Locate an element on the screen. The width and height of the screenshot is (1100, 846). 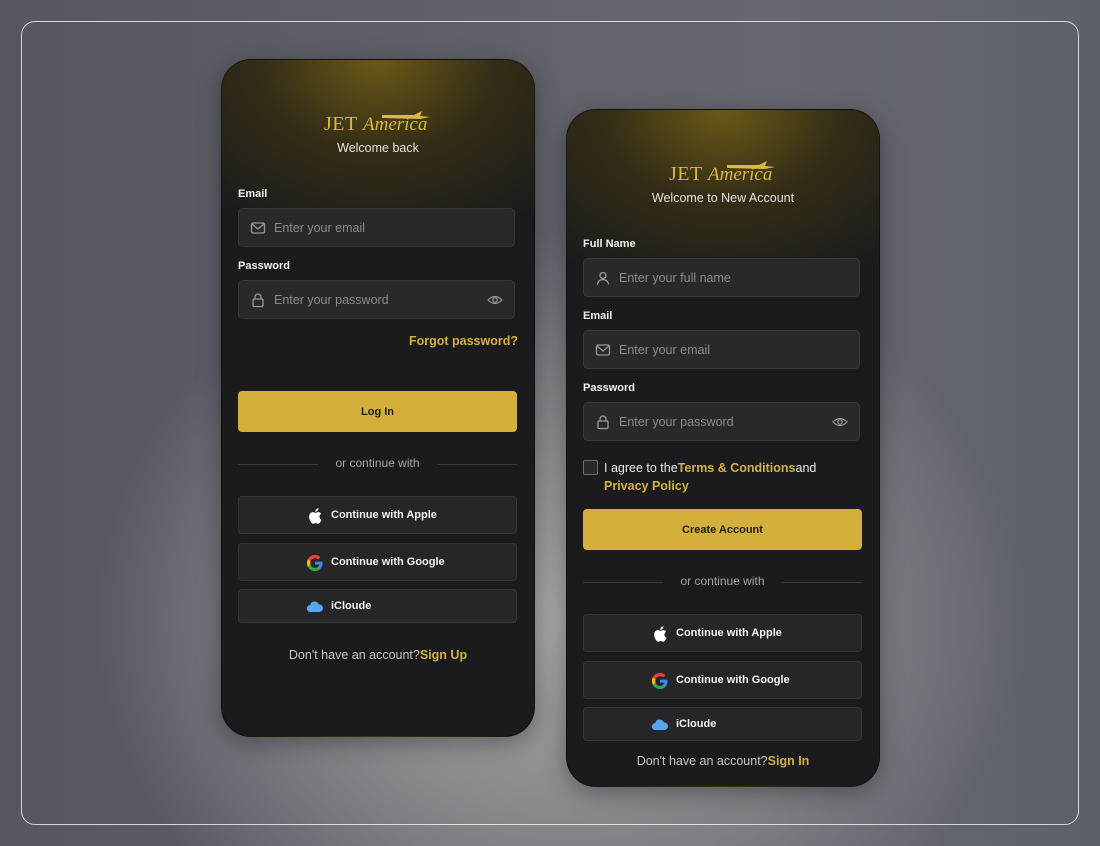
terms-and: and is located at coordinates (806, 468).